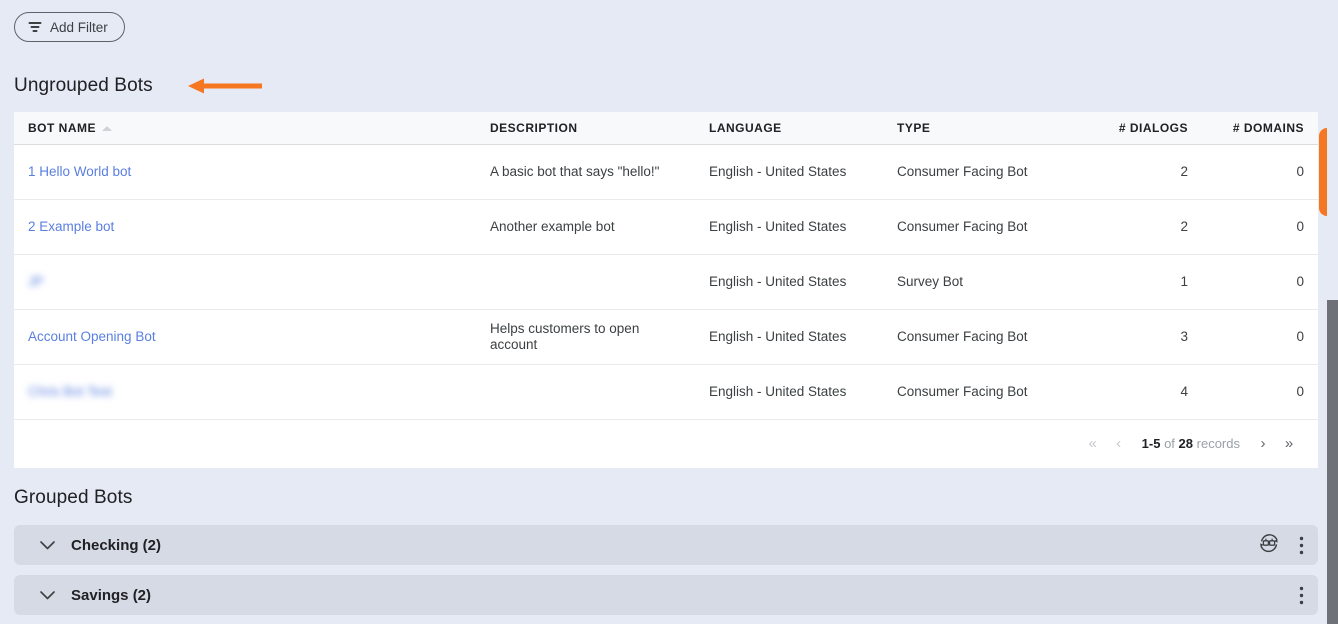 This screenshot has height=624, width=1338. What do you see at coordinates (1289, 443) in the screenshot?
I see `last-page-button: »` at bounding box center [1289, 443].